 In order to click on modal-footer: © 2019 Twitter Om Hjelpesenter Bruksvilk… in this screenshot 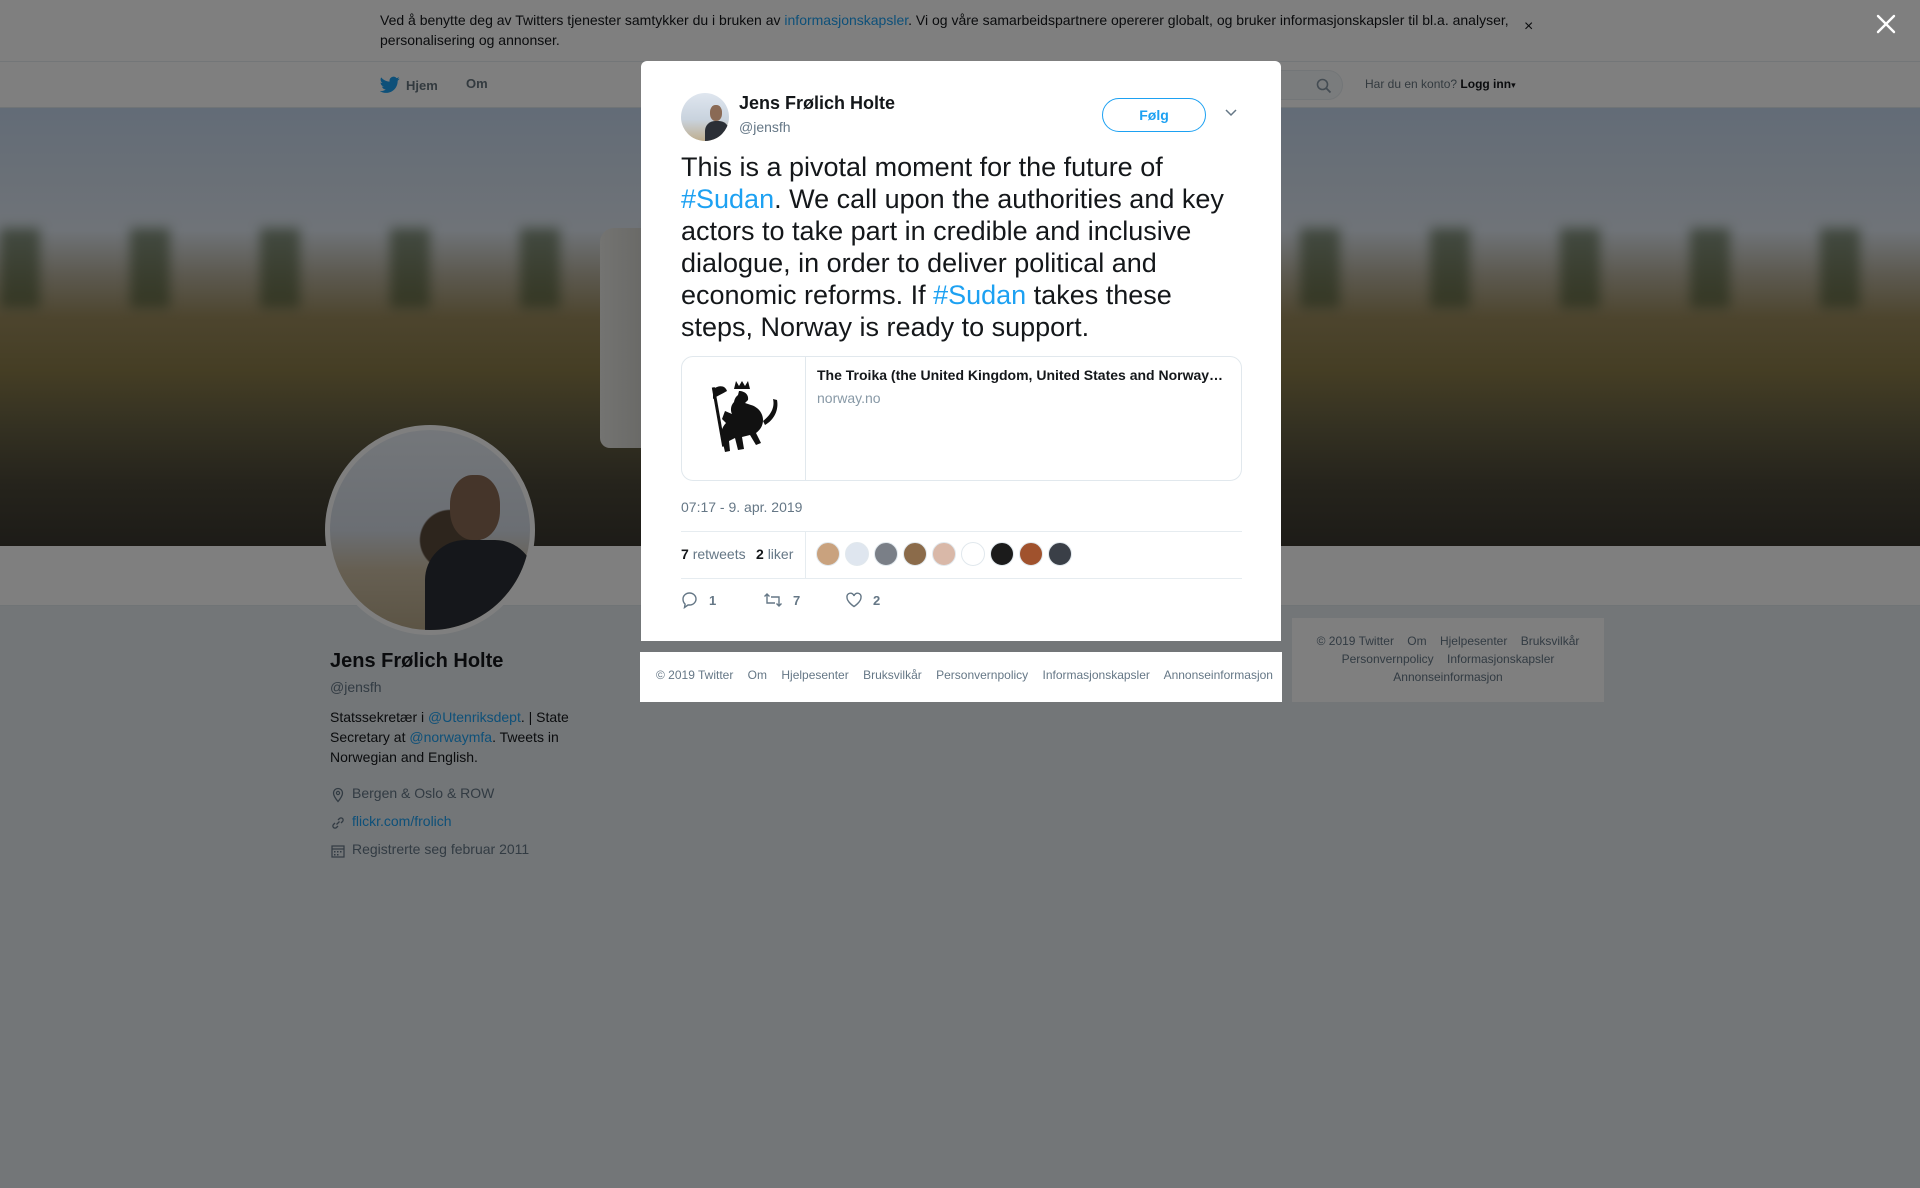, I will do `click(961, 677)`.